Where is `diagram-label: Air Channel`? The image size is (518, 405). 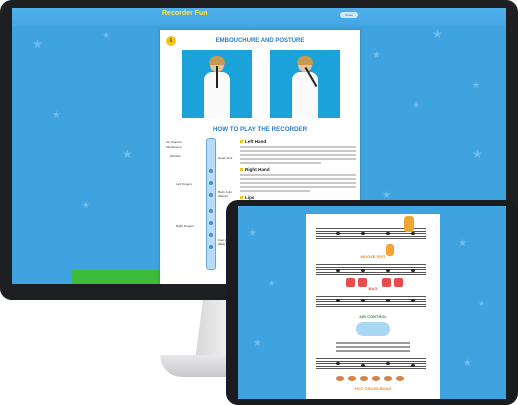 diagram-label: Air Channel is located at coordinates (174, 142).